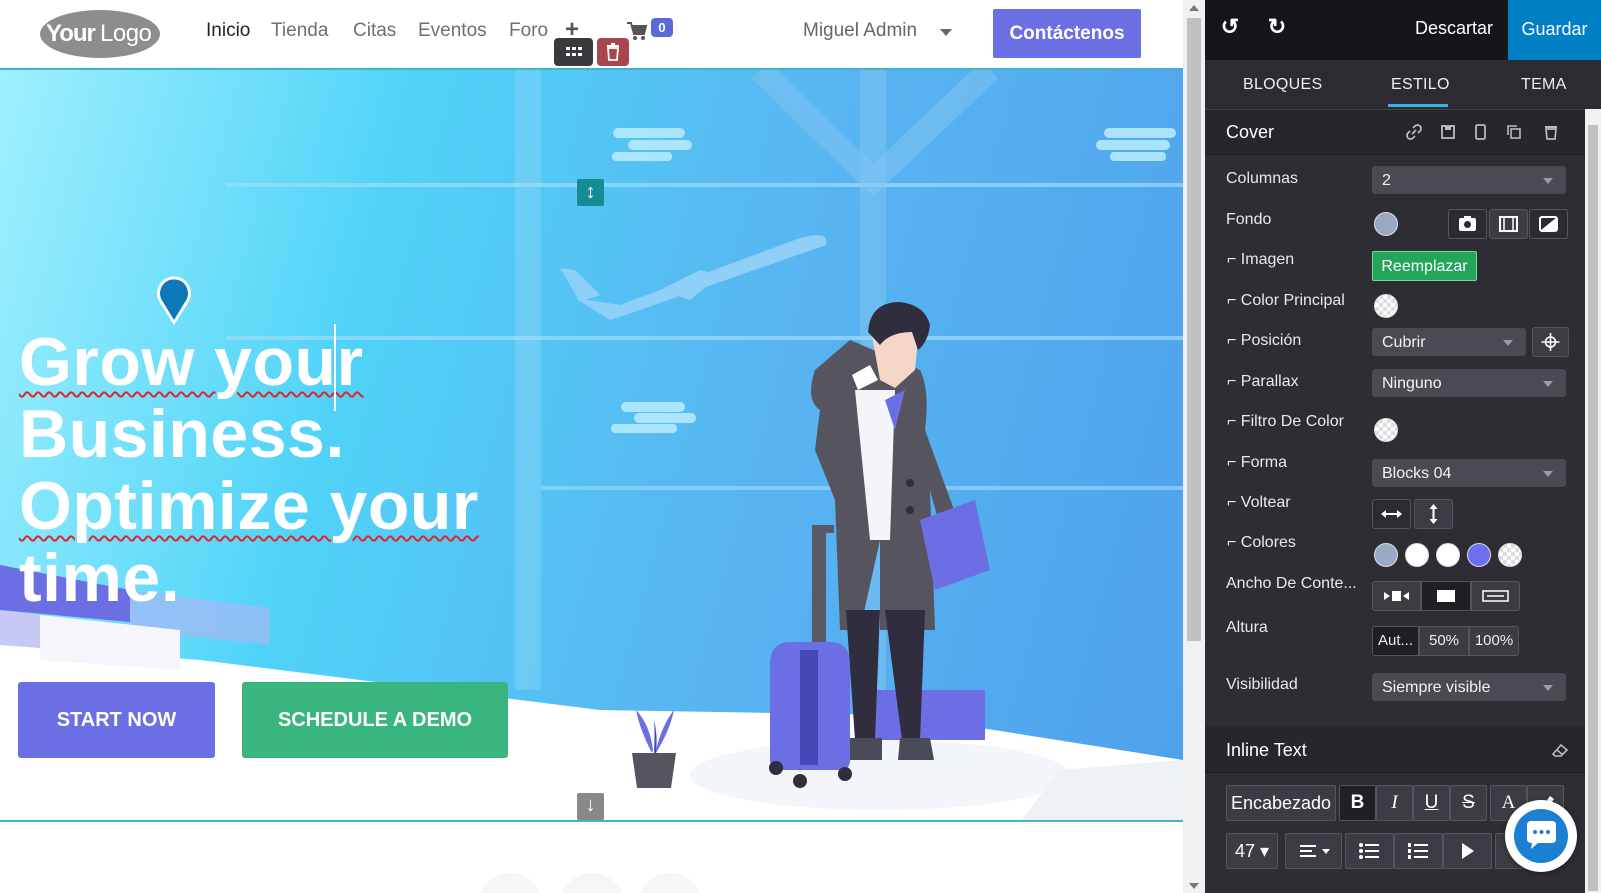 The image size is (1601, 893). What do you see at coordinates (1369, 851) in the screenshot?
I see `bullet-list-button` at bounding box center [1369, 851].